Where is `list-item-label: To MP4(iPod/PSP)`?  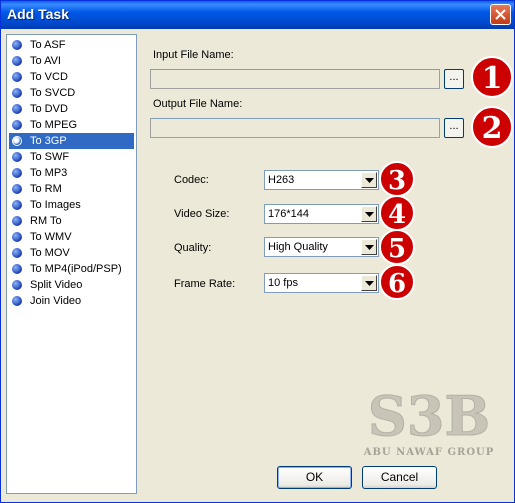
list-item-label: To MP4(iPod/PSP) is located at coordinates (76, 269).